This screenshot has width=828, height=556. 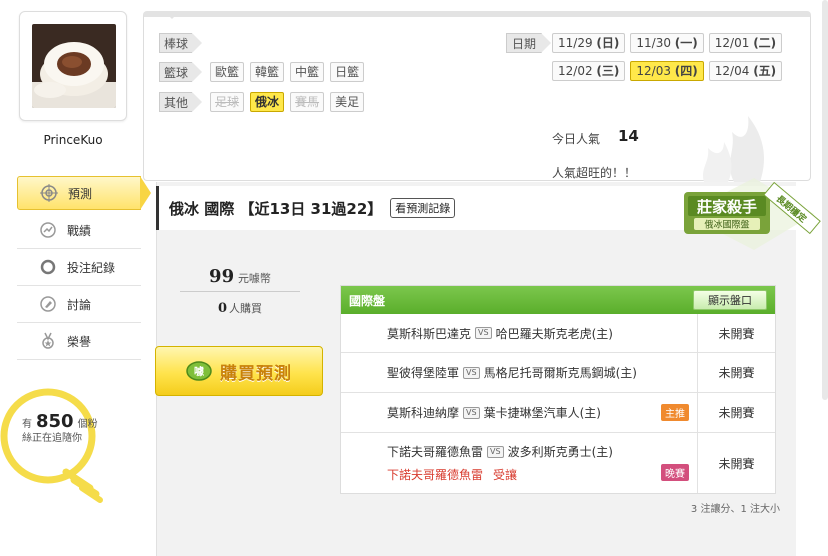 What do you see at coordinates (267, 72) in the screenshot?
I see `tag-korea-basketball: 韓籃` at bounding box center [267, 72].